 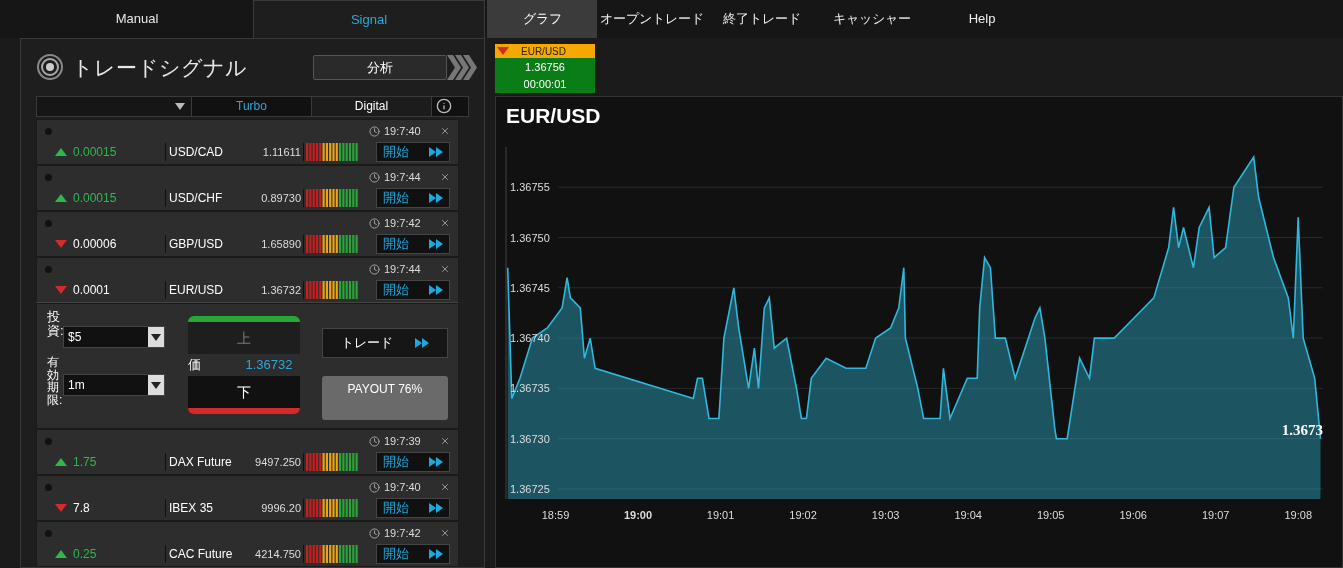 What do you see at coordinates (530, 237) in the screenshot?
I see `y-tick-label: 1.36750` at bounding box center [530, 237].